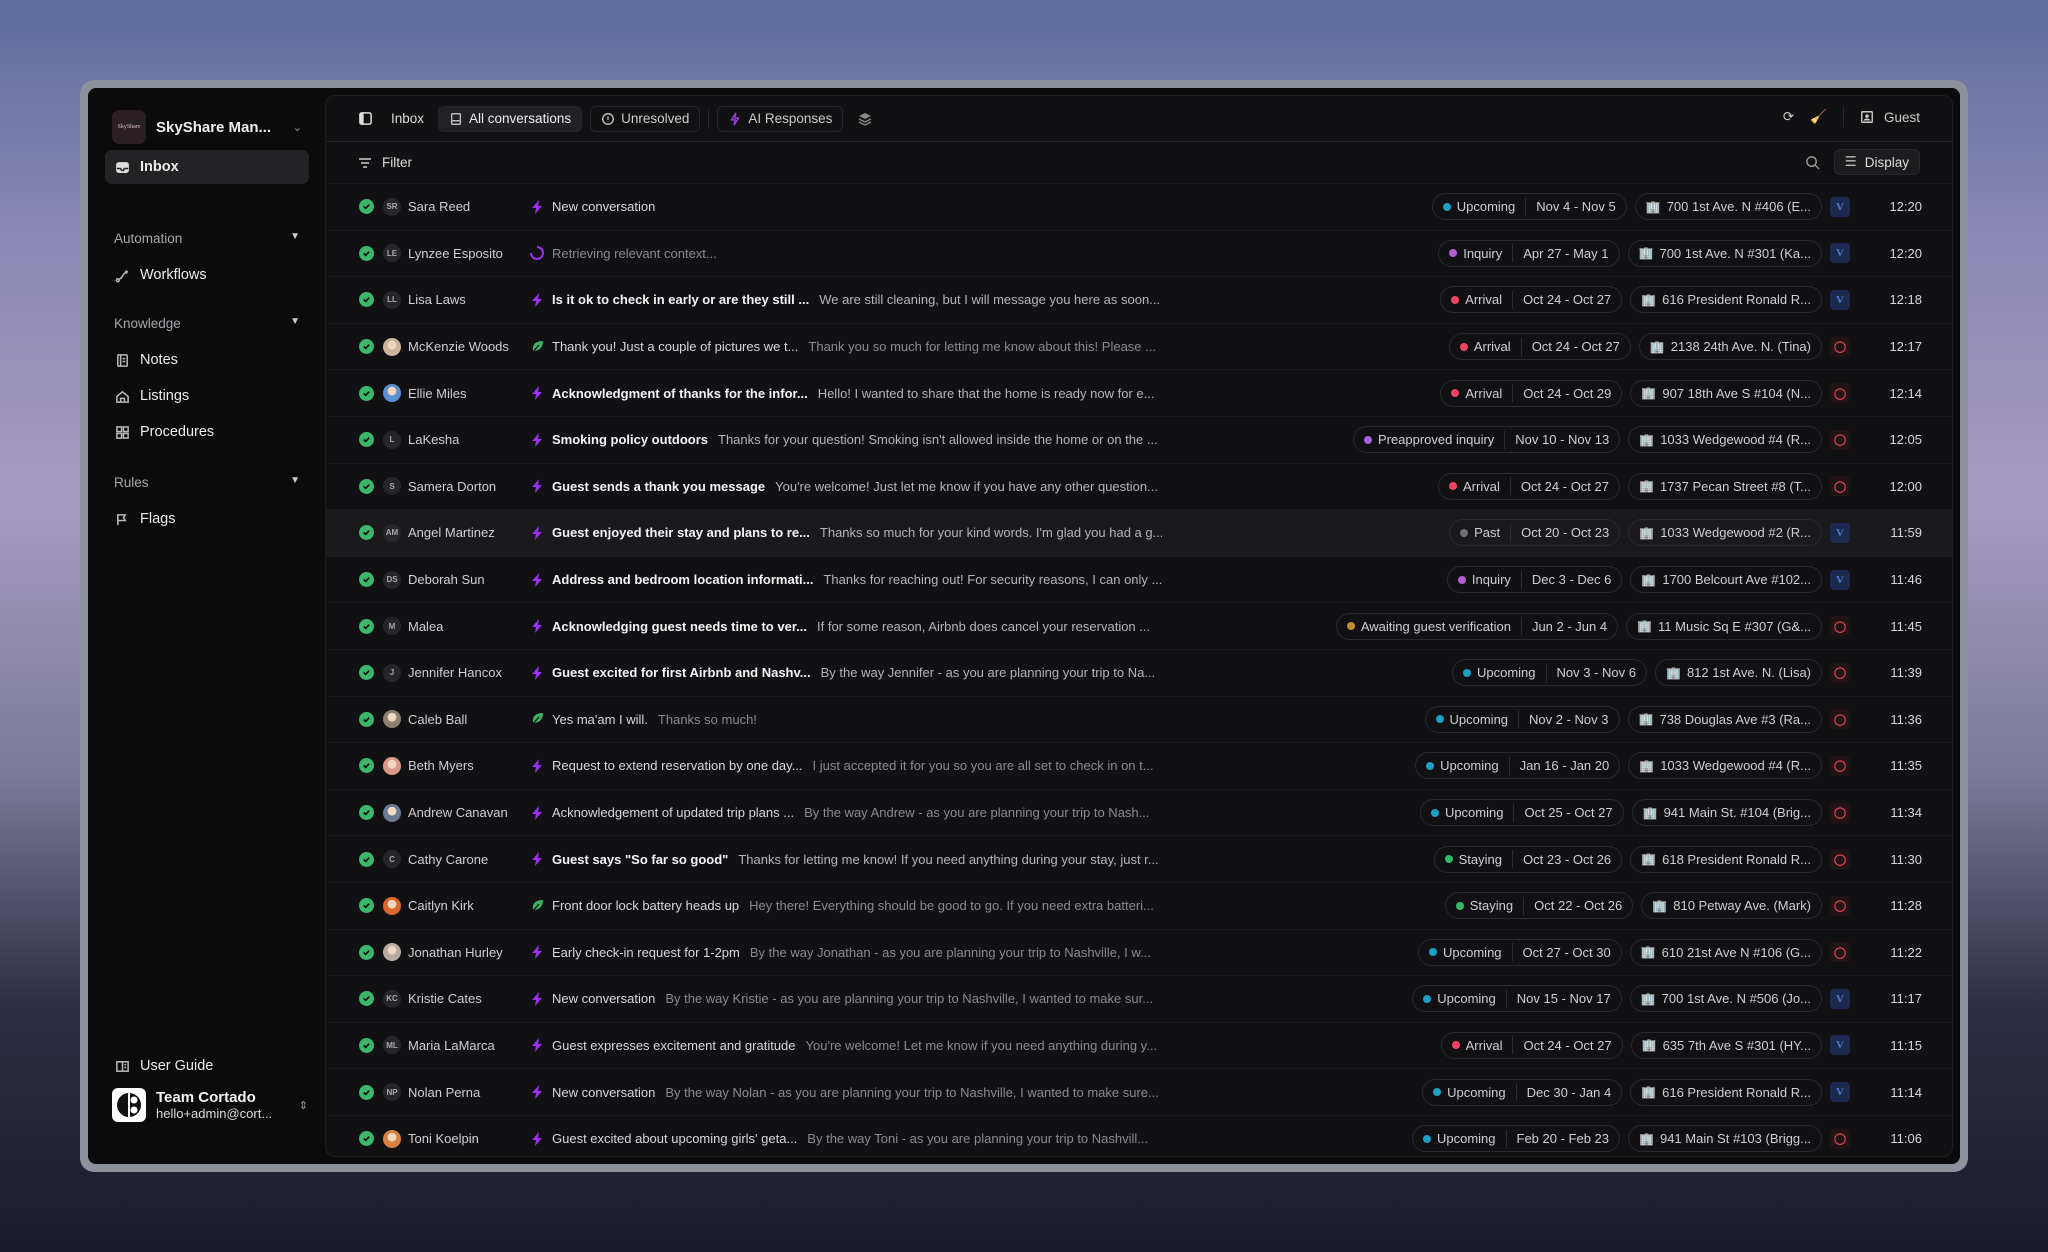 The width and height of the screenshot is (2048, 1252). I want to click on search-icon, so click(1812, 162).